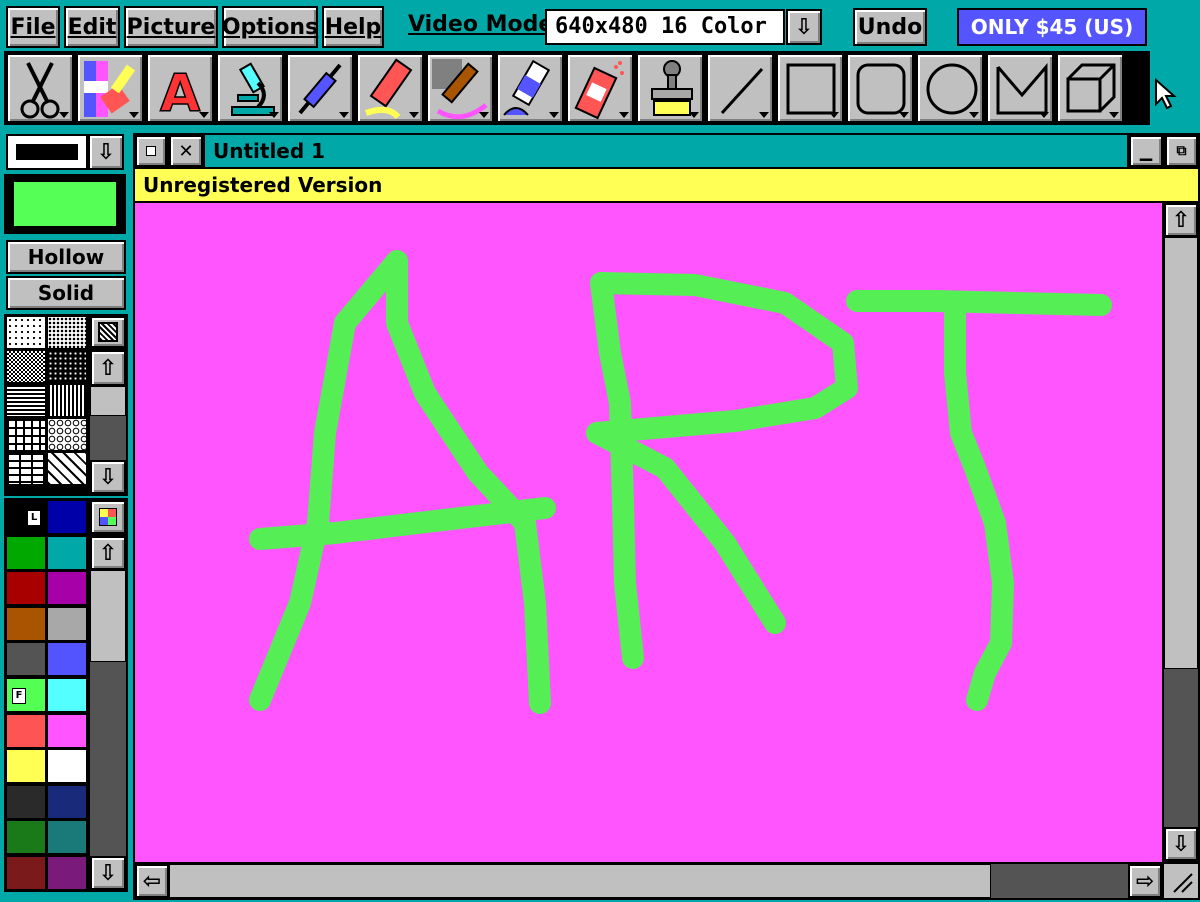 This screenshot has width=1200, height=902. Describe the element at coordinates (600, 88) in the screenshot. I see `tool-spray-can` at that location.